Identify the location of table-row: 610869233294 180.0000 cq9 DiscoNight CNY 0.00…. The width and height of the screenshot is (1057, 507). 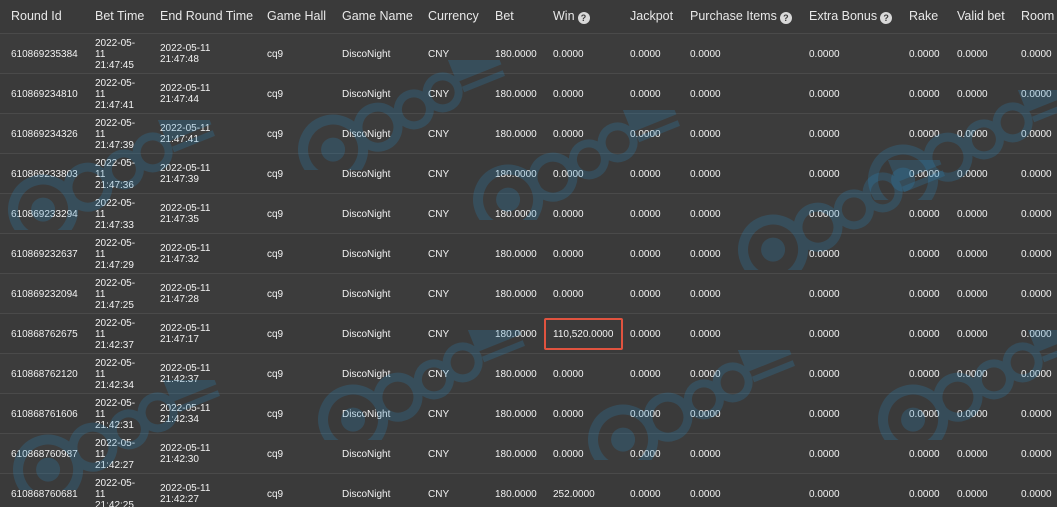
(528, 213).